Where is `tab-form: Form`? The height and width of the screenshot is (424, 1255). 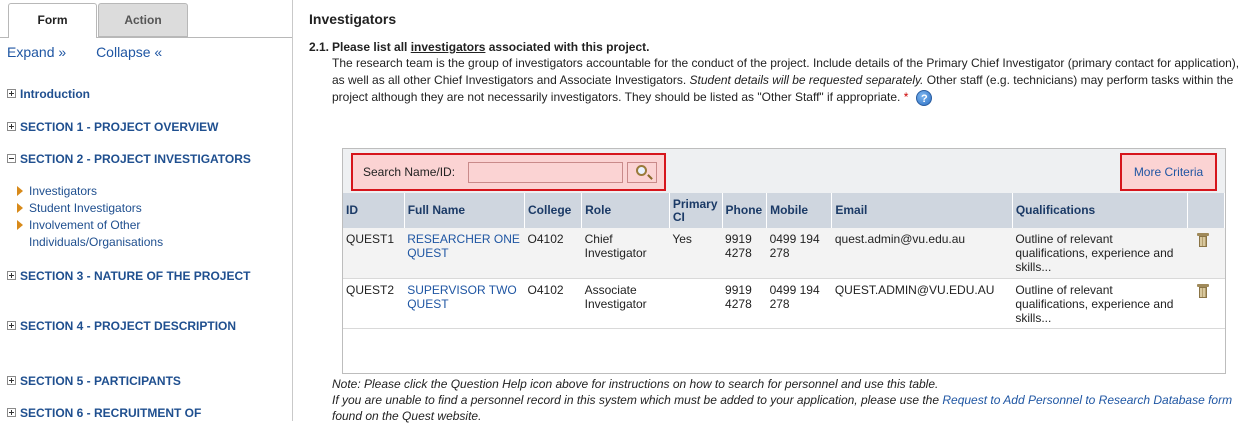 tab-form: Form is located at coordinates (52, 20).